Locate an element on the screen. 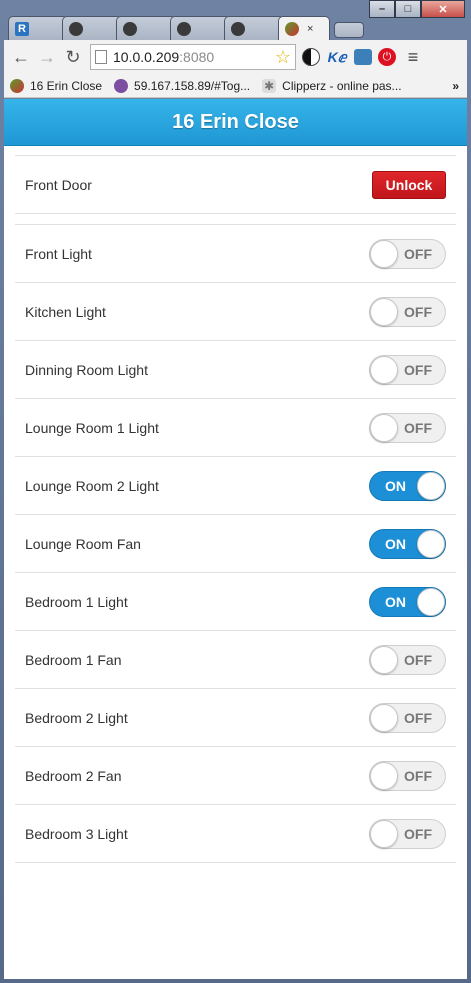  tab-close-icon: × is located at coordinates (310, 29).